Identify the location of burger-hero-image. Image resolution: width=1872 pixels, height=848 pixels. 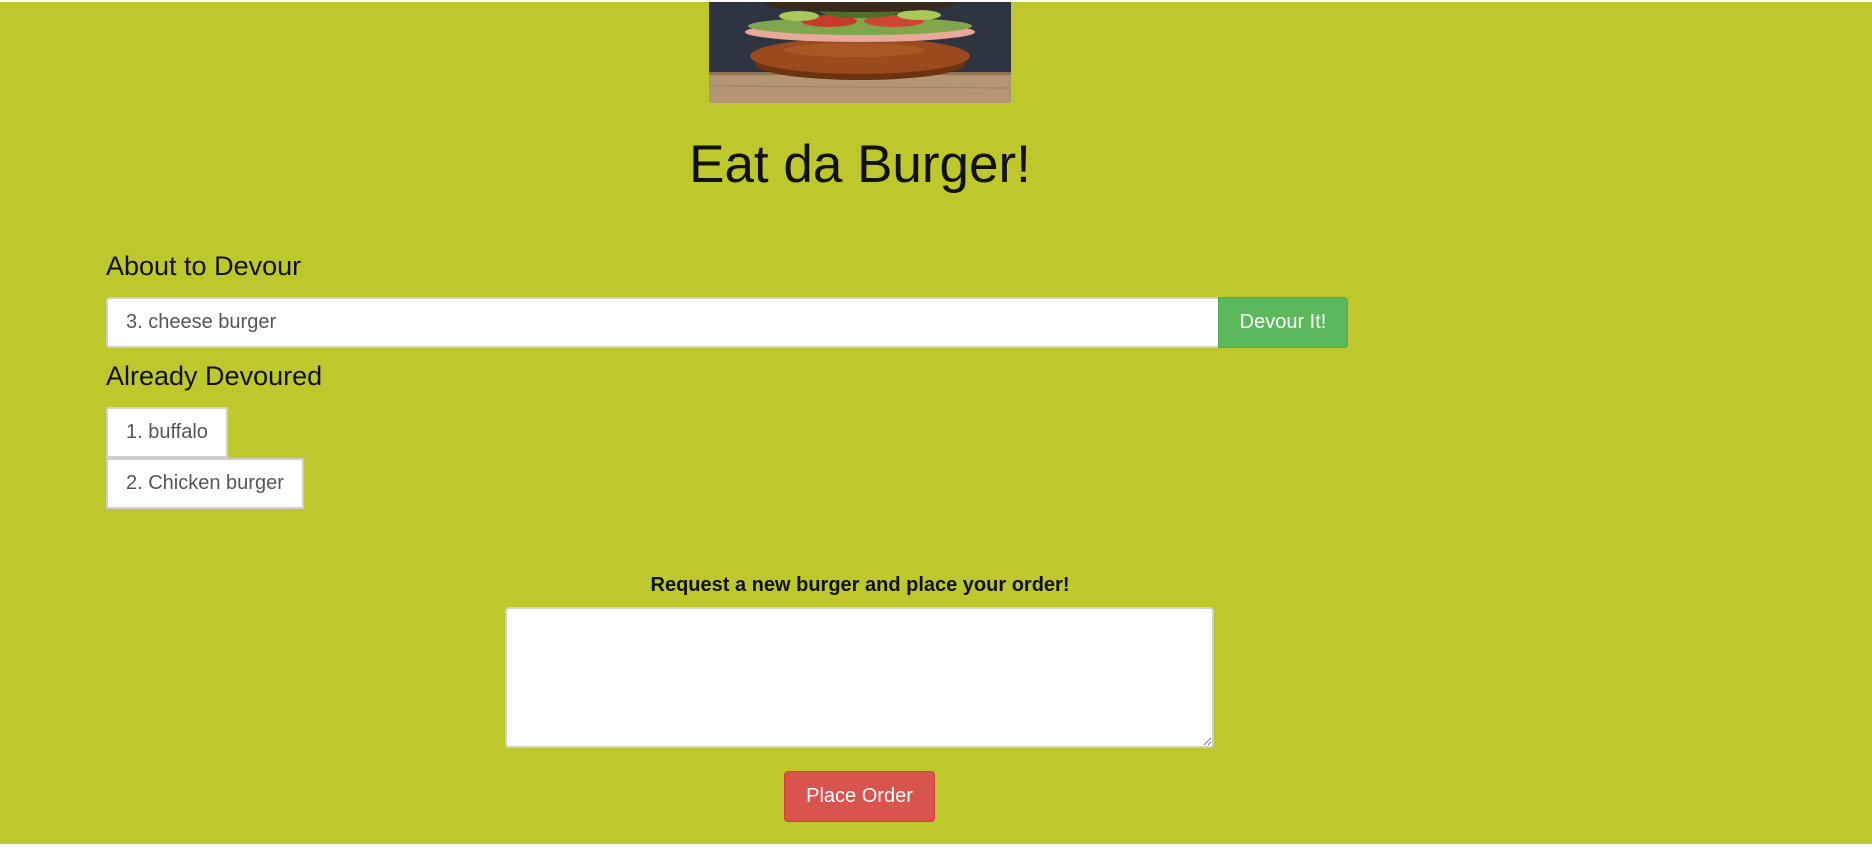
(860, 52).